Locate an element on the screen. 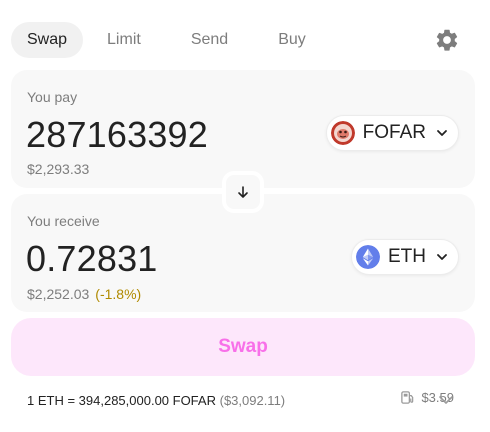 This screenshot has width=490, height=432. receive-token-selector: ETH is located at coordinates (405, 257).